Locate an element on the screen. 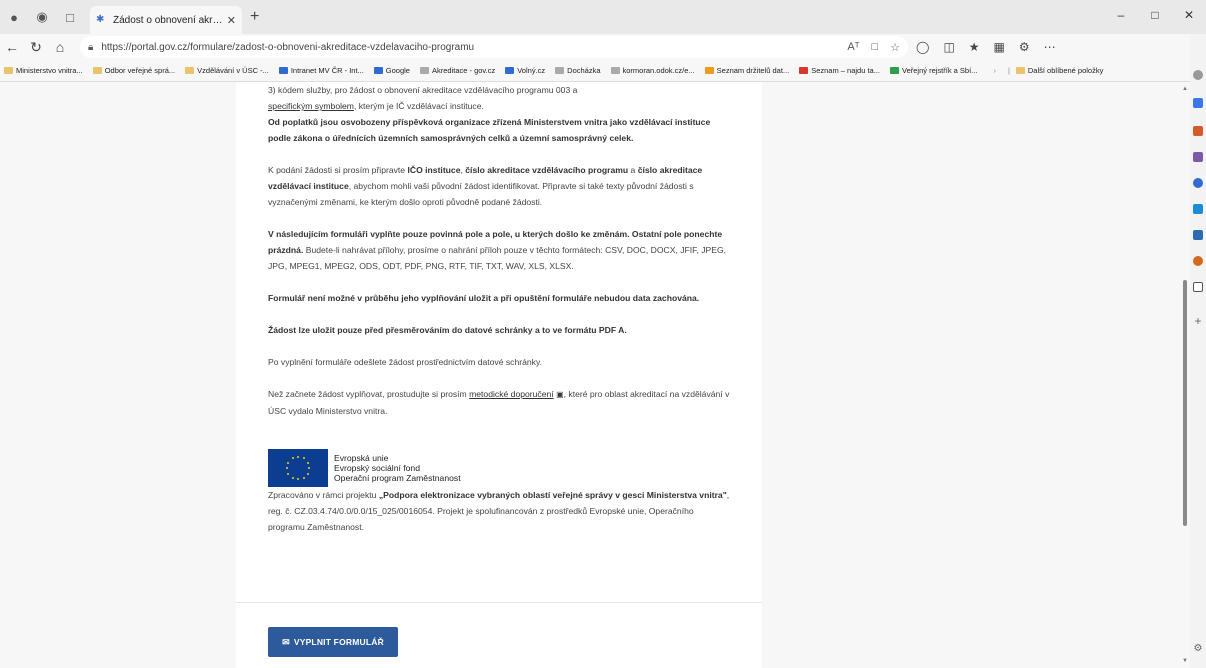  edge-sidebar: + ⚙ is located at coordinates (1198, 351).